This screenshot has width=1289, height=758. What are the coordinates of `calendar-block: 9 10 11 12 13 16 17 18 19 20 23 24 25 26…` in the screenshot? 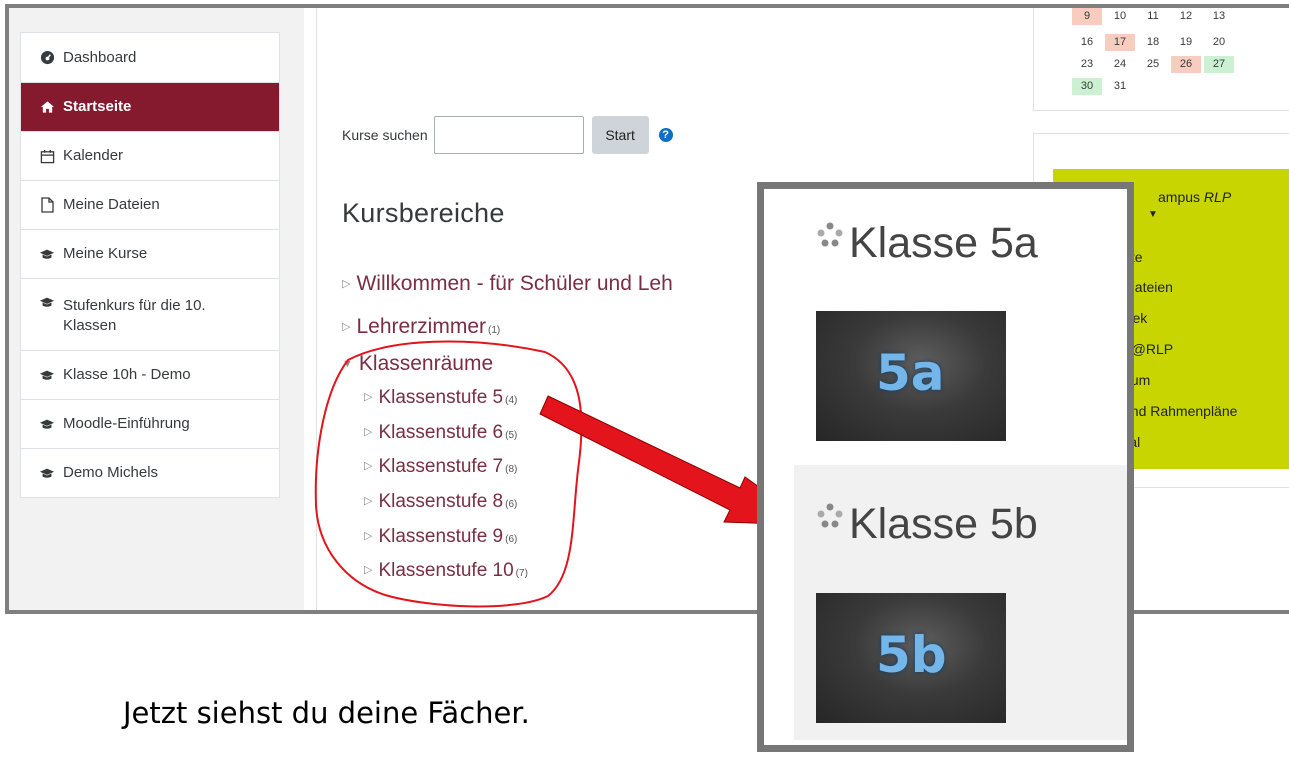 It's located at (1161, 59).